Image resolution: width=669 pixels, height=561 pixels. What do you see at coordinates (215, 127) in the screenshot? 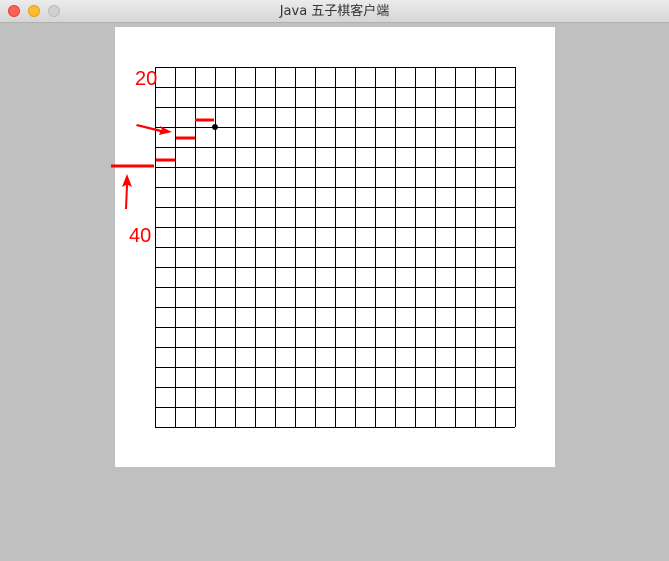
I see `black-stone` at bounding box center [215, 127].